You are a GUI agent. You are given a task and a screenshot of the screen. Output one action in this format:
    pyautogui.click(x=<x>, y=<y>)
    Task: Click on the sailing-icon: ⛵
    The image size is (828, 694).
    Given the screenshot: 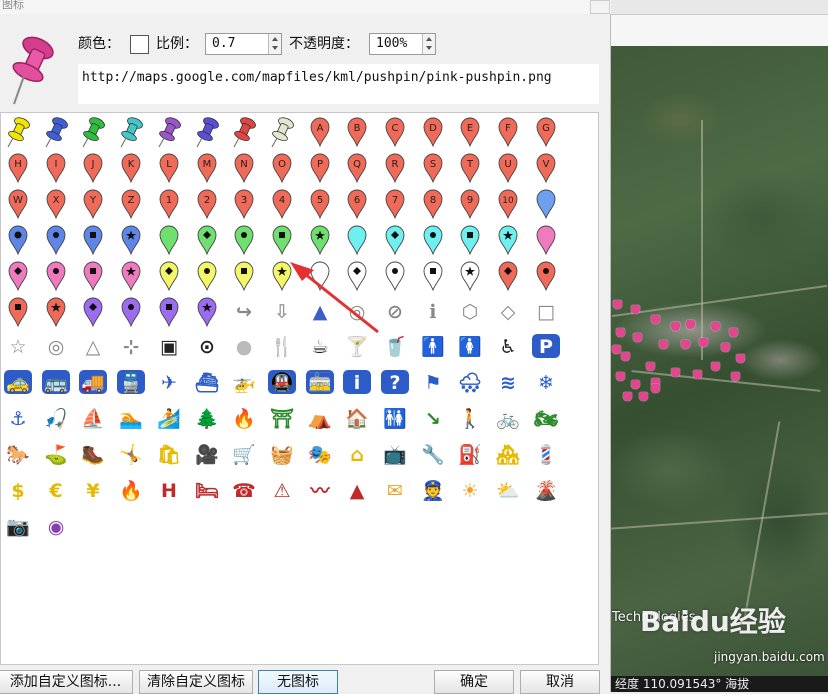 What is the action you would take?
    pyautogui.click(x=93, y=418)
    